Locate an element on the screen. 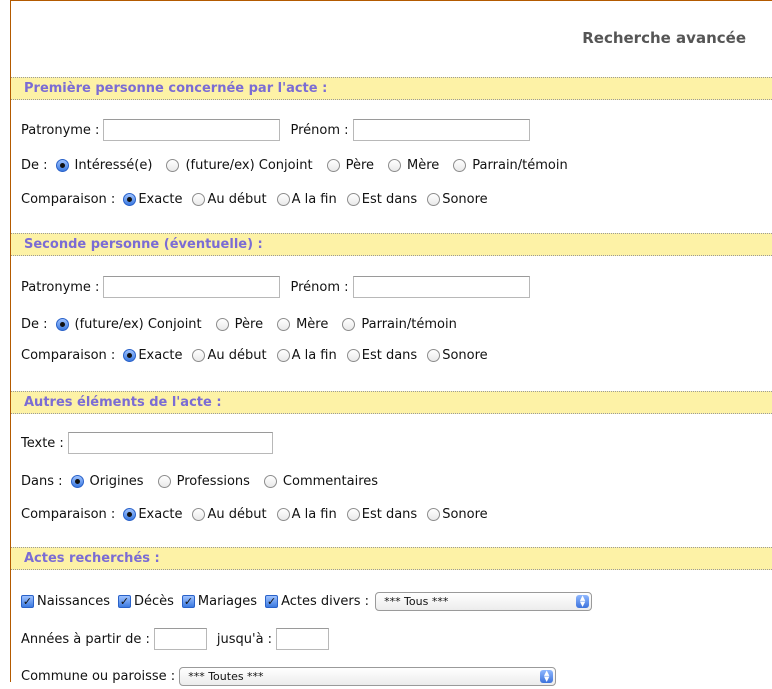  other-cmp-radio-debut is located at coordinates (199, 514).